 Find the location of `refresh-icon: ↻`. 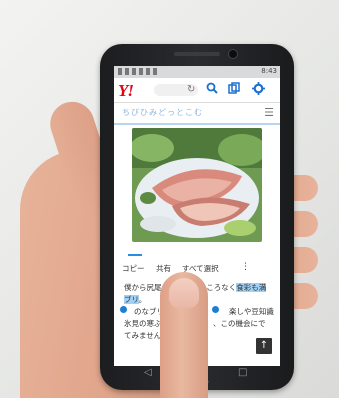

refresh-icon: ↻ is located at coordinates (191, 89).